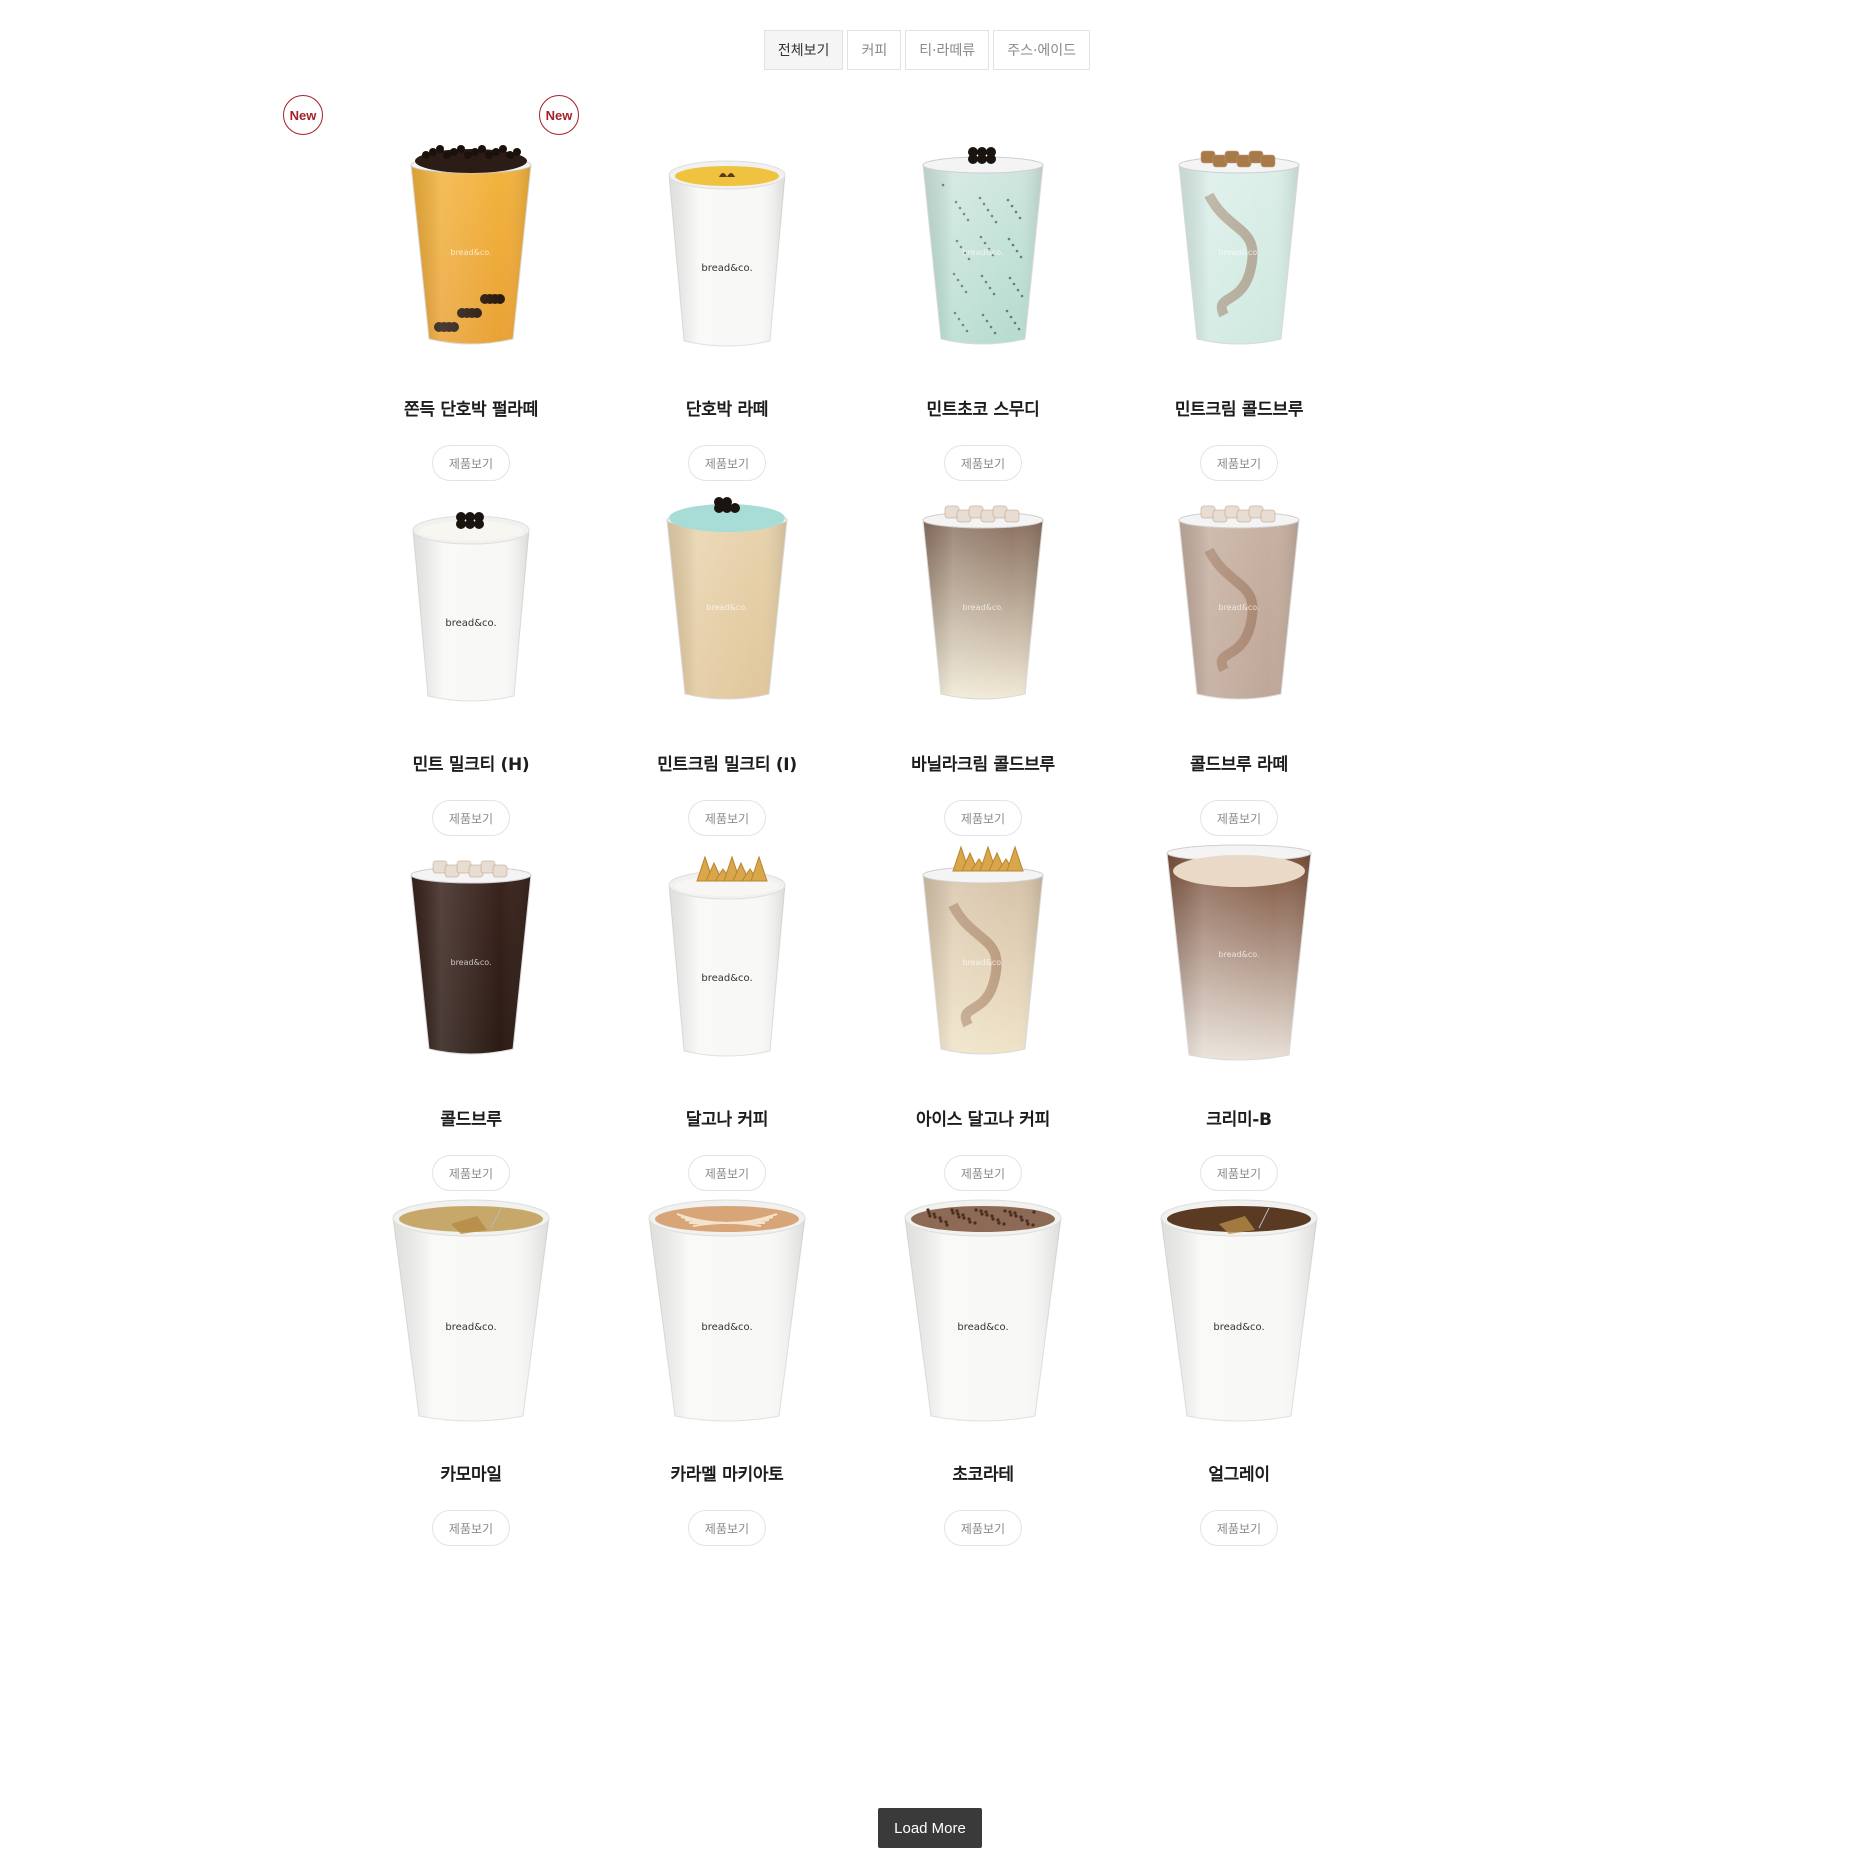 Image resolution: width=1854 pixels, height=1871 pixels. What do you see at coordinates (1239, 1120) in the screenshot?
I see `product-name: 크리미-B` at bounding box center [1239, 1120].